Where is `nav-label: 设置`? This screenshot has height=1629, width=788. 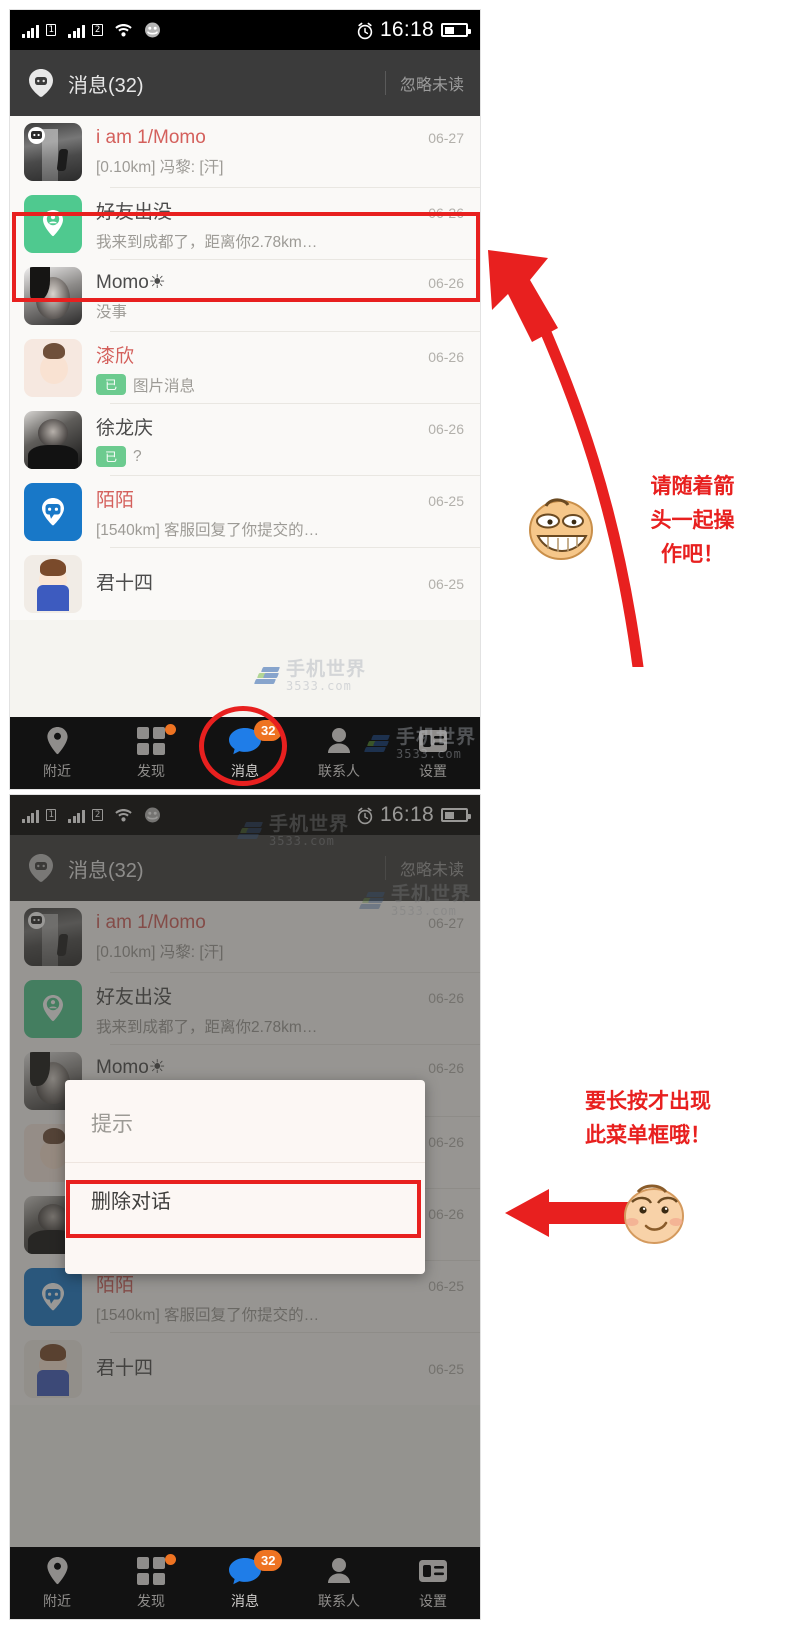 nav-label: 设置 is located at coordinates (433, 1600).